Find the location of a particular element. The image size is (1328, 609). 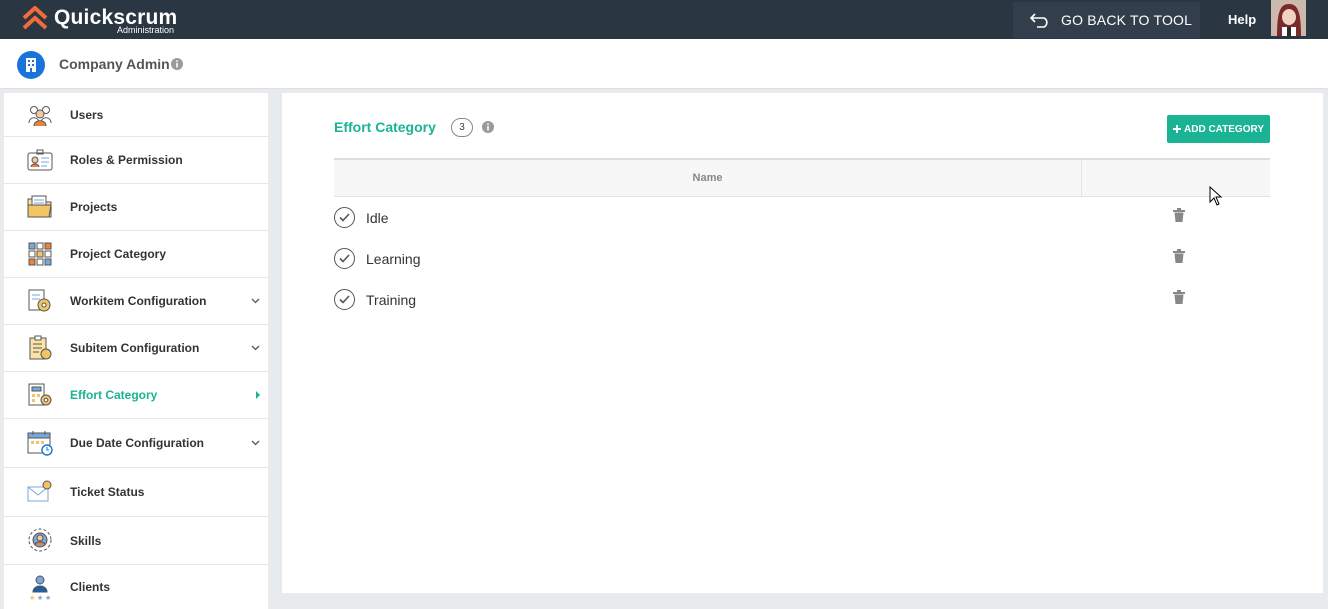

gear-document-icon is located at coordinates (39, 300).